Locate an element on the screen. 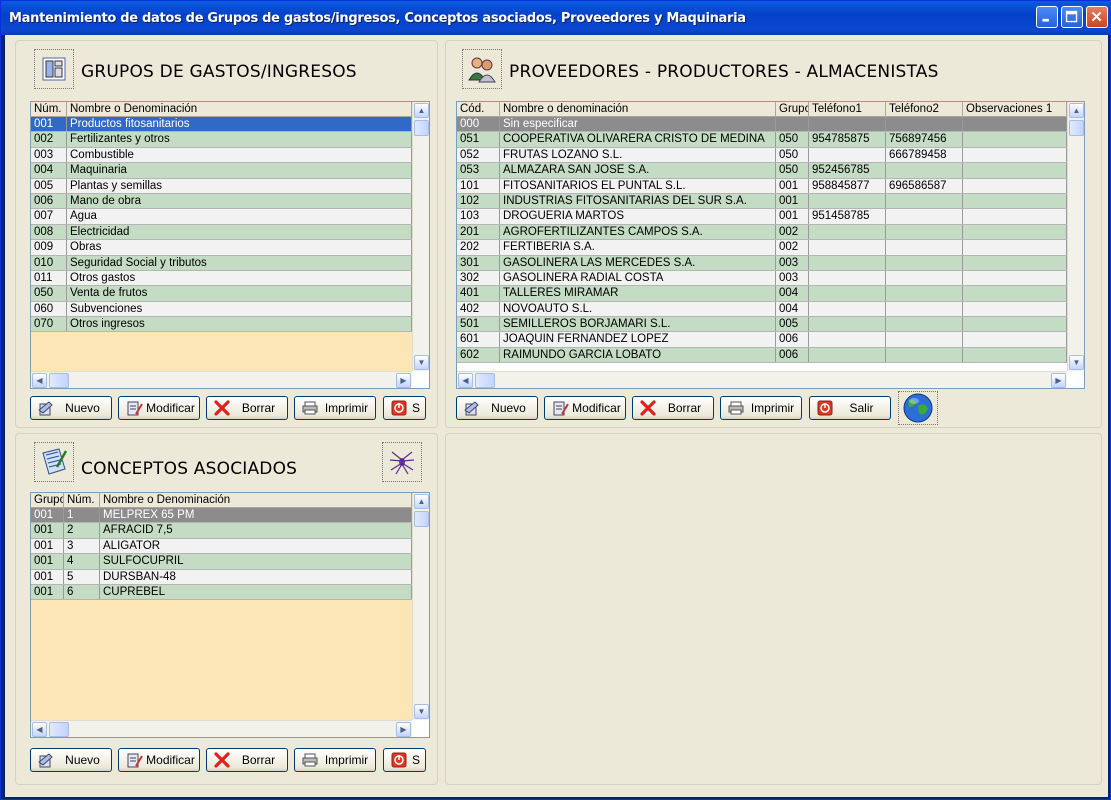 Image resolution: width=1111 pixels, height=800 pixels. table-row: 001 3 ALIGATOR is located at coordinates (221, 546).